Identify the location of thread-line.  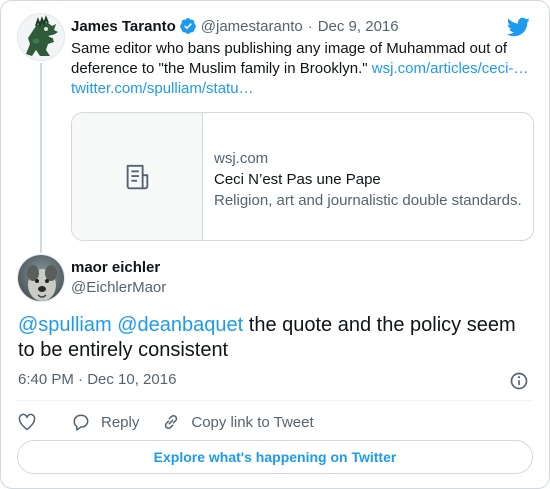
(41, 158).